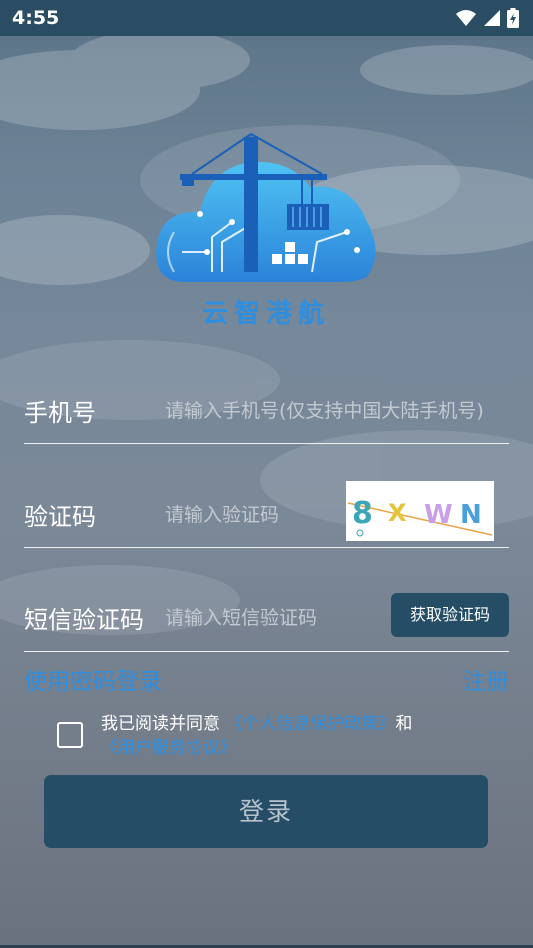 This screenshot has height=948, width=533. What do you see at coordinates (471, 515) in the screenshot?
I see `svg-text: N` at bounding box center [471, 515].